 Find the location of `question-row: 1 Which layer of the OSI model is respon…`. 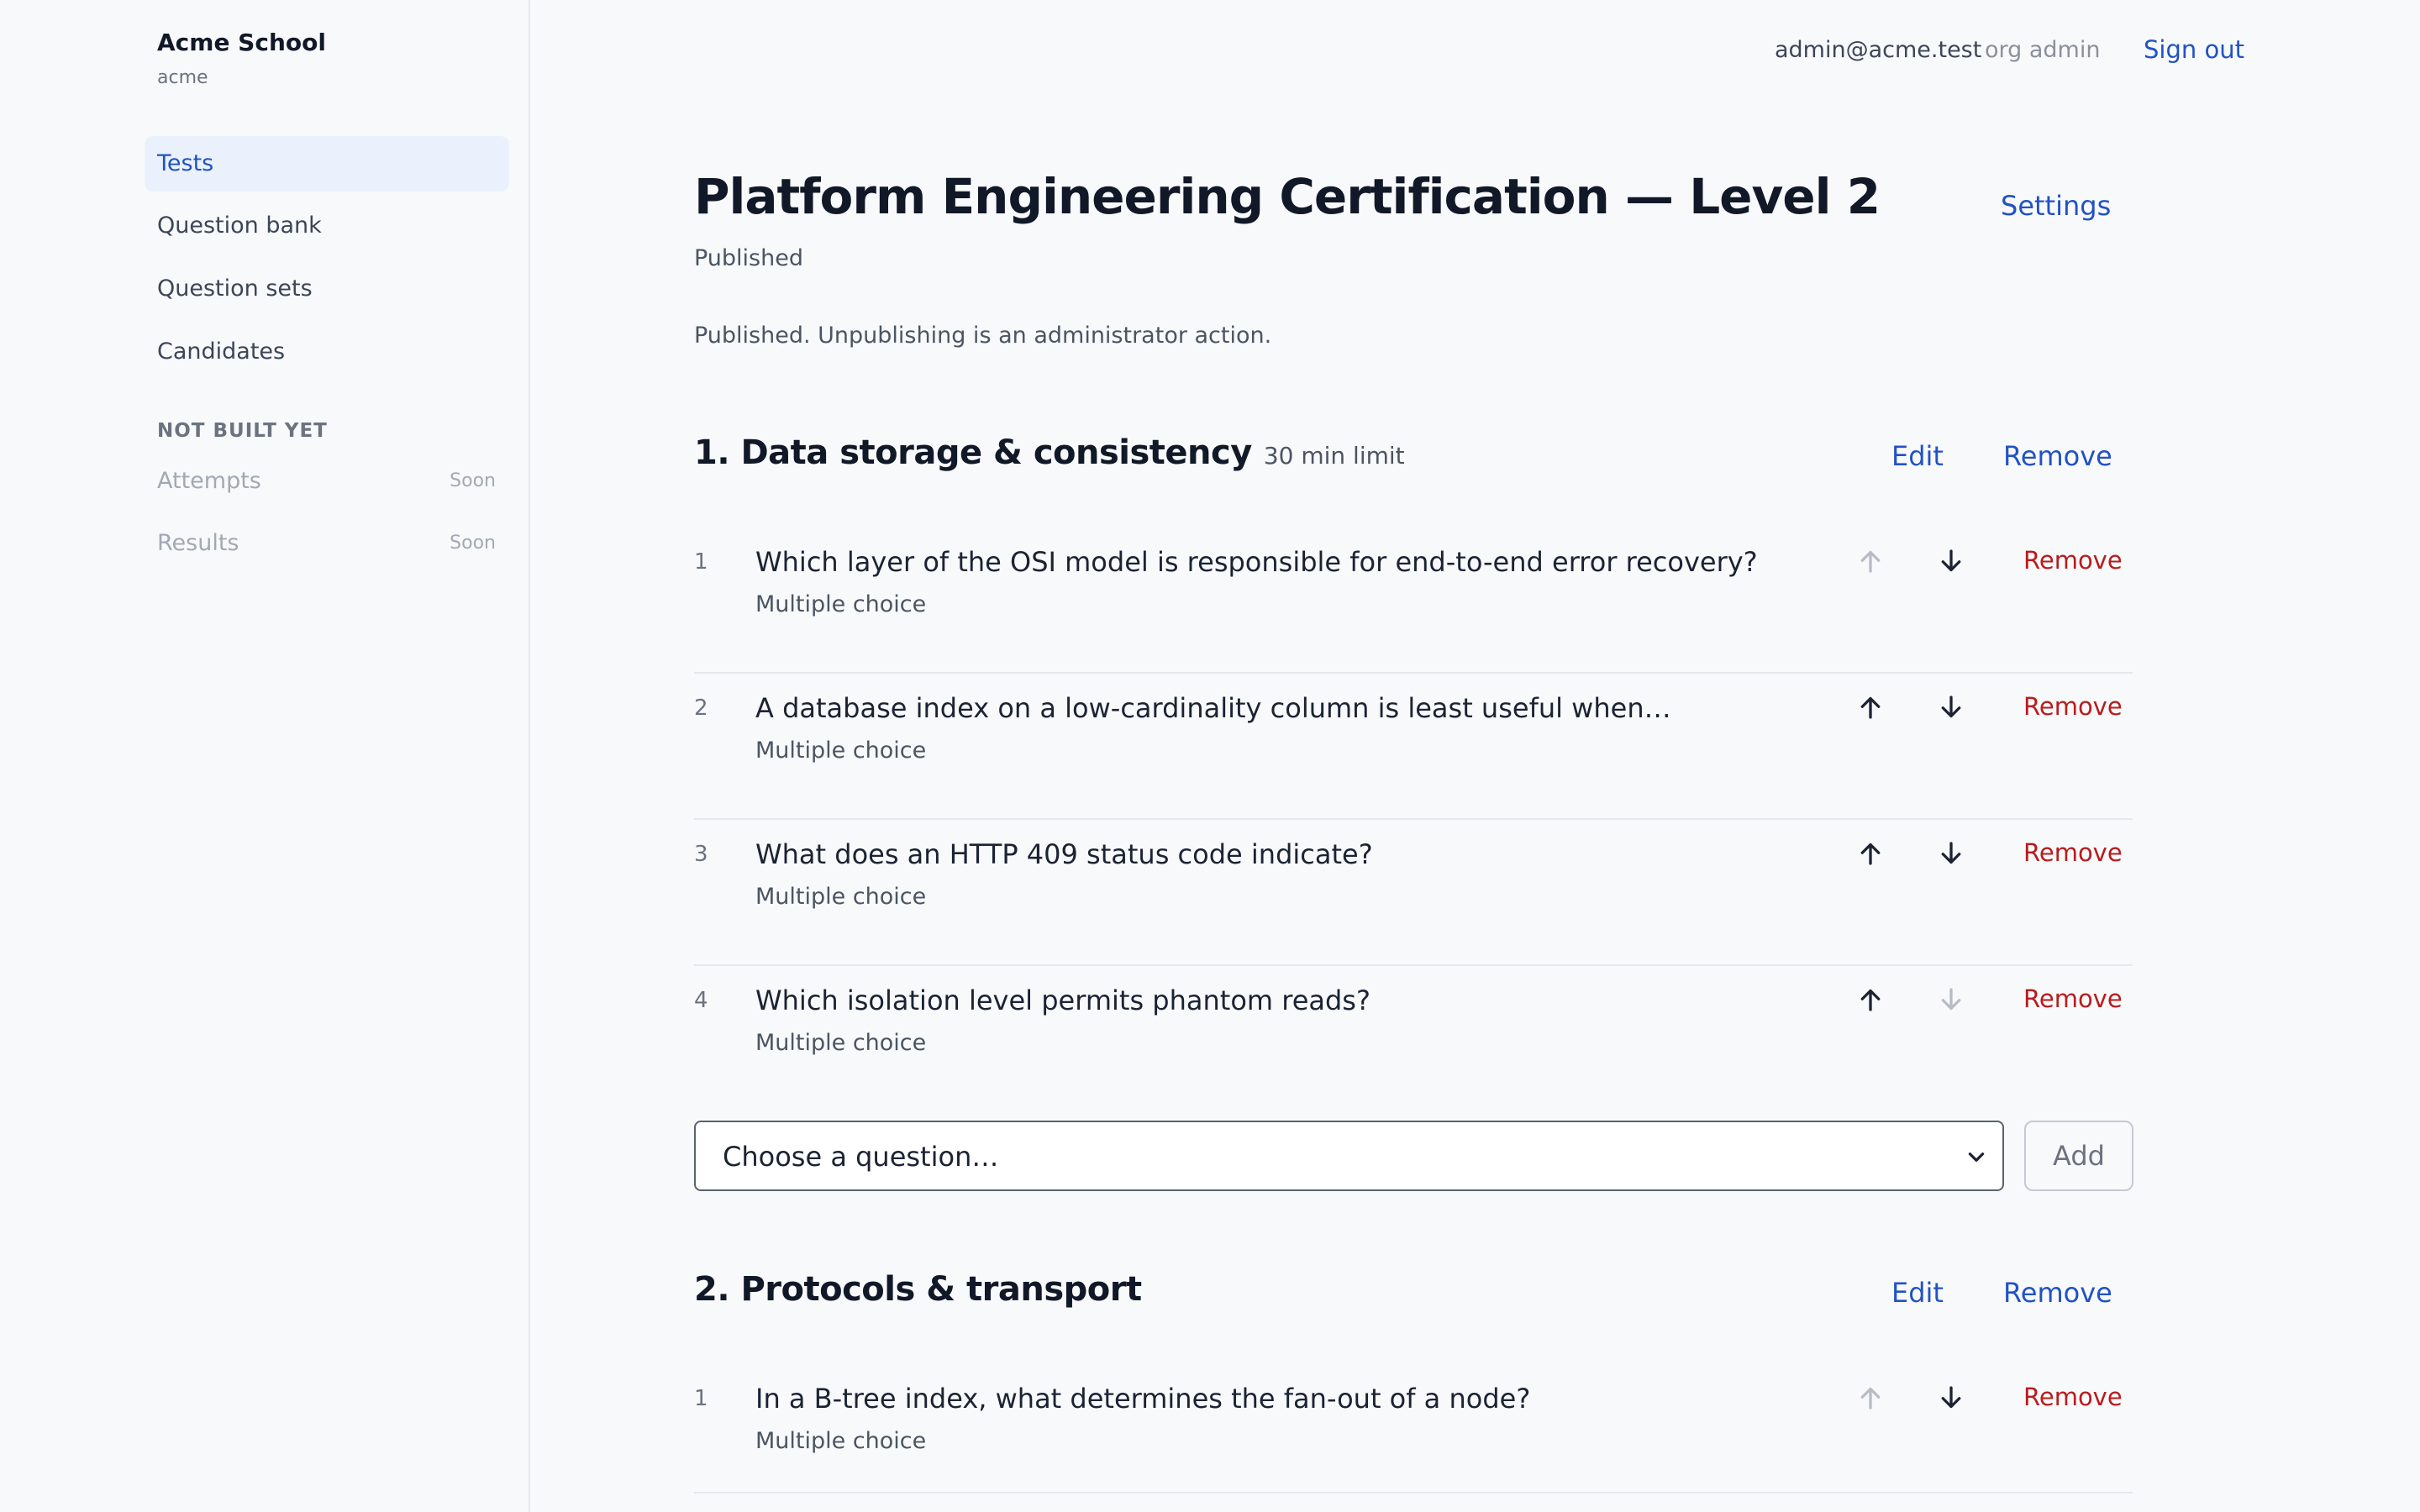

question-row: 1 Which layer of the OSI model is respon… is located at coordinates (1413, 600).